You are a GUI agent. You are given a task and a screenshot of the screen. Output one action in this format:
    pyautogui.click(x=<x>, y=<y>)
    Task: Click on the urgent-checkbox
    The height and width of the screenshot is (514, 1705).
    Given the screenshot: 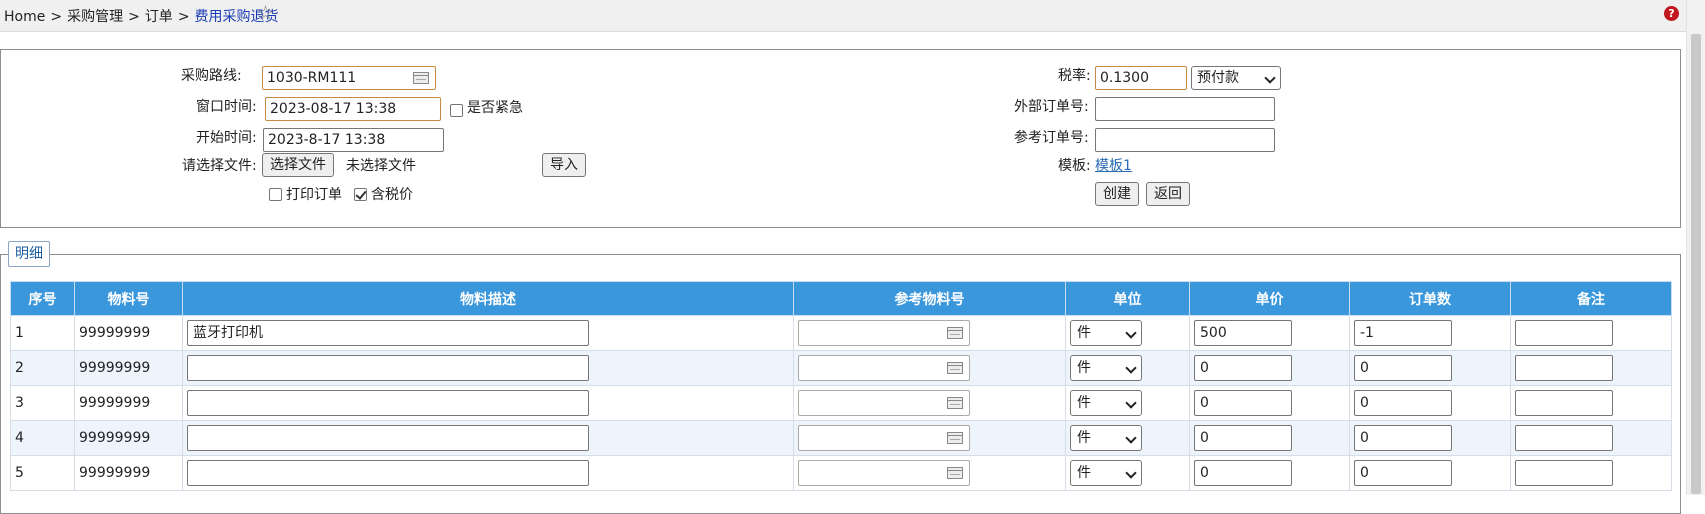 What is the action you would take?
    pyautogui.click(x=456, y=110)
    